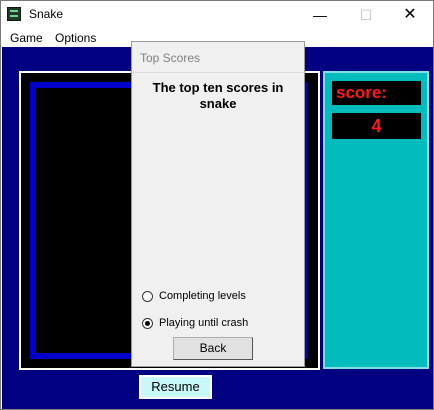 This screenshot has width=434, height=410. I want to click on dialog-title: Top Scores, so click(170, 58).